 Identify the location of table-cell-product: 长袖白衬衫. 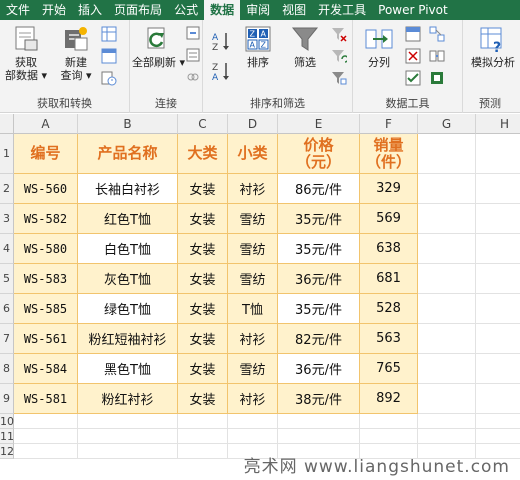
(128, 189).